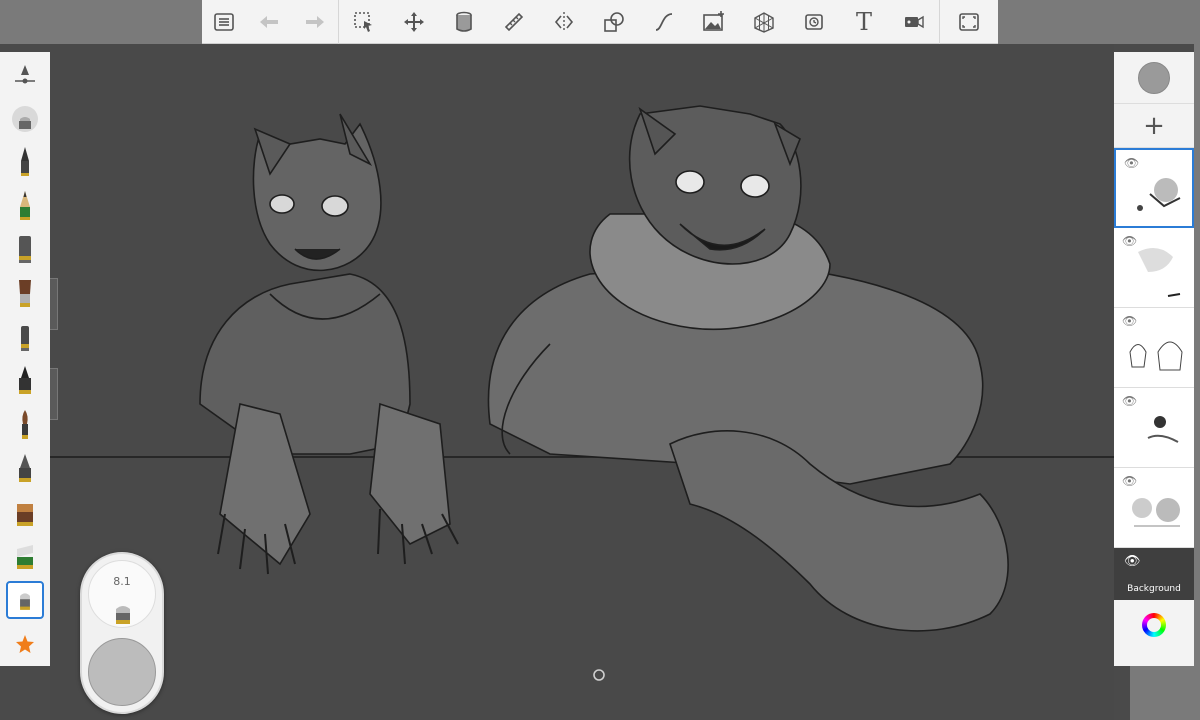 This screenshot has width=1200, height=720. I want to click on redo-icon, so click(315, 22).